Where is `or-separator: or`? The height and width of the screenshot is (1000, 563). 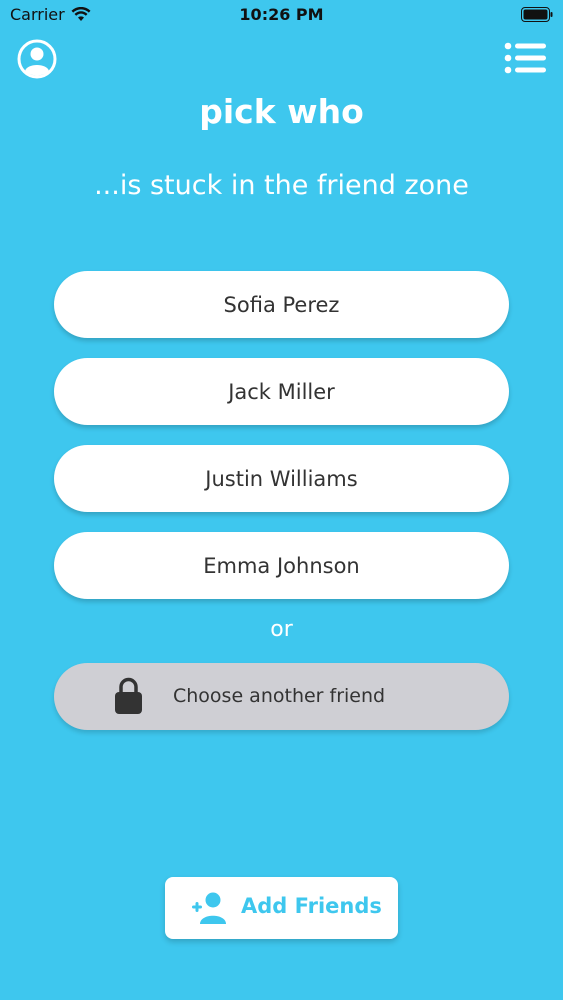
or-separator: or is located at coordinates (281, 629).